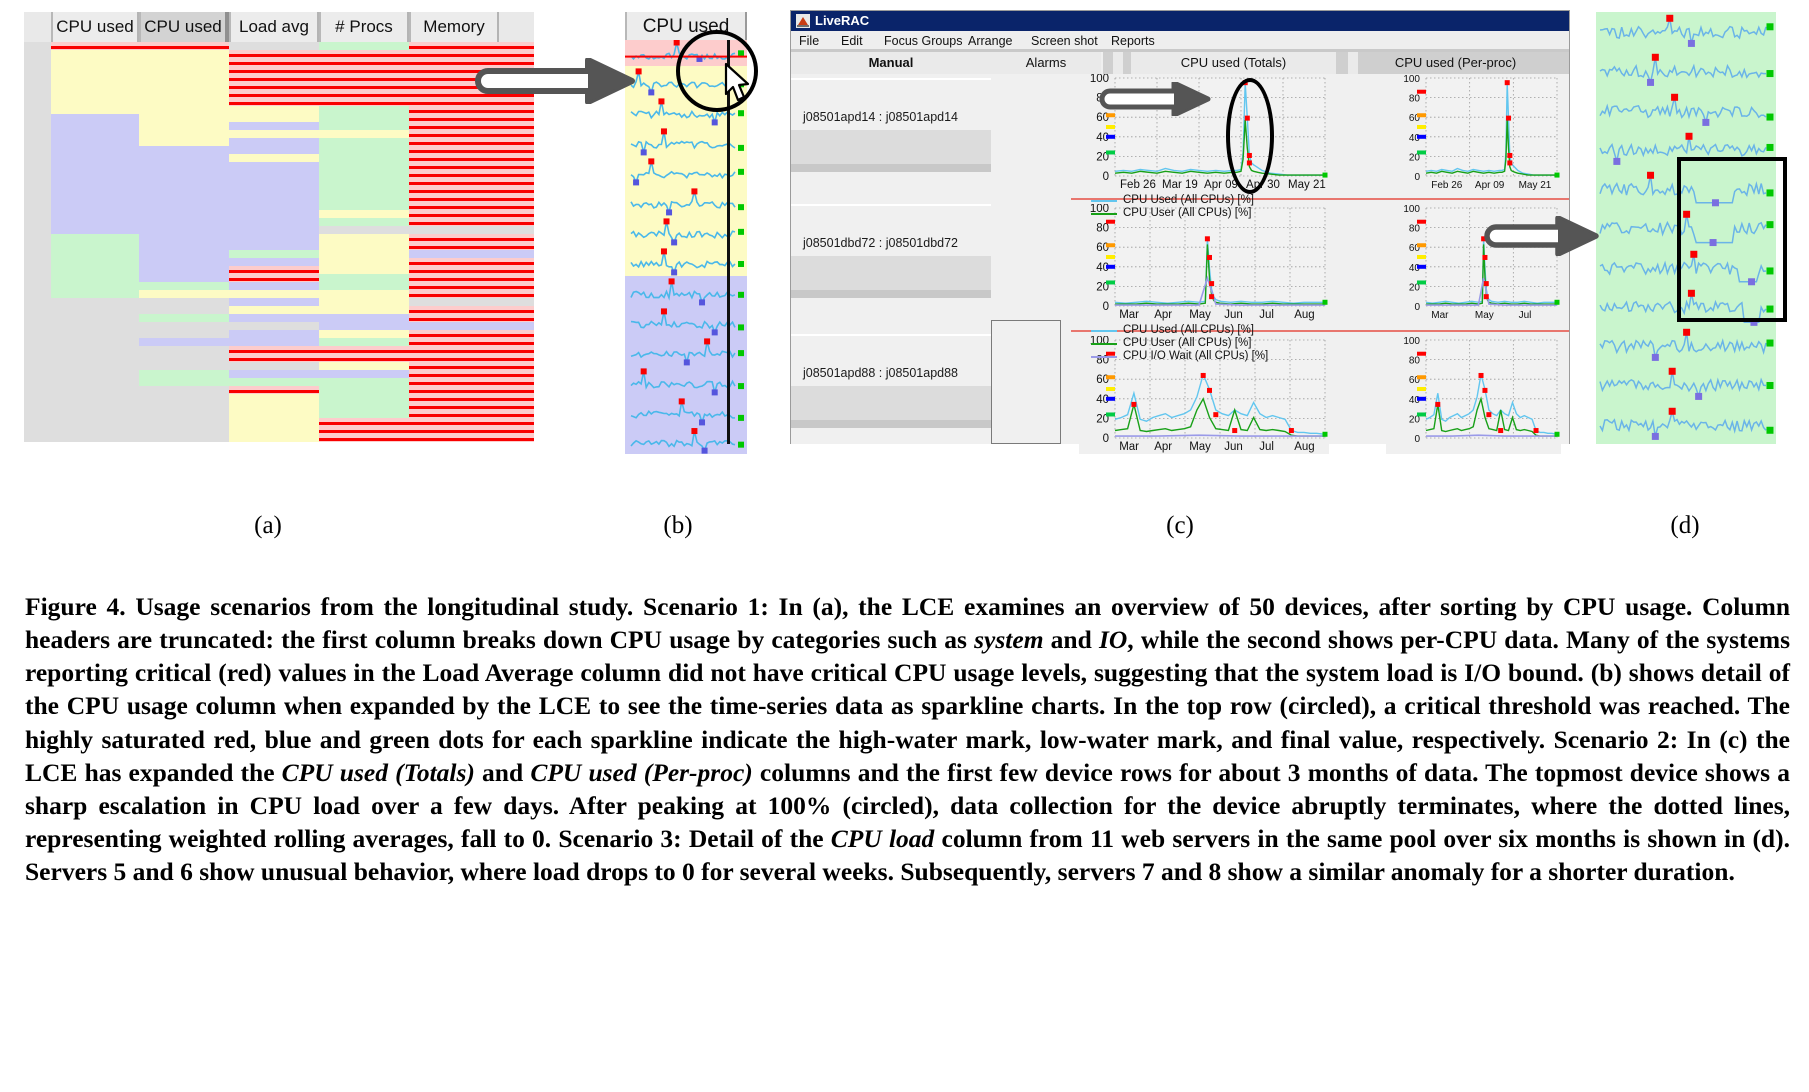 Image resolution: width=1809 pixels, height=1092 pixels. What do you see at coordinates (1204, 263) in the screenshot?
I see `chart-totals-2: 100 80 60 40 20 0 Mar Apr May Jun Jul Aug` at bounding box center [1204, 263].